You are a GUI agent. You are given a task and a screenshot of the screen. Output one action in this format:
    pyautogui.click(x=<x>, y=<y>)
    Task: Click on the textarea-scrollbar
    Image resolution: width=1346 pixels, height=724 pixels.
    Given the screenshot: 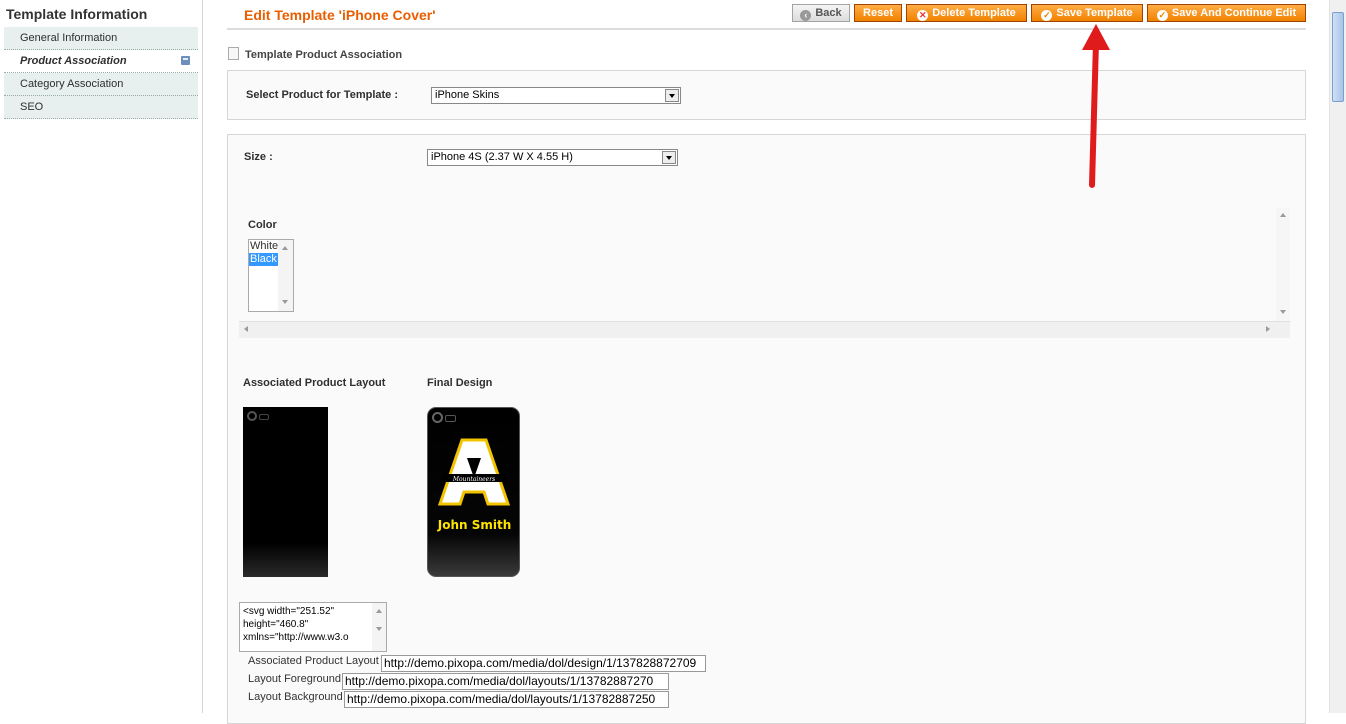 What is the action you would take?
    pyautogui.click(x=379, y=627)
    